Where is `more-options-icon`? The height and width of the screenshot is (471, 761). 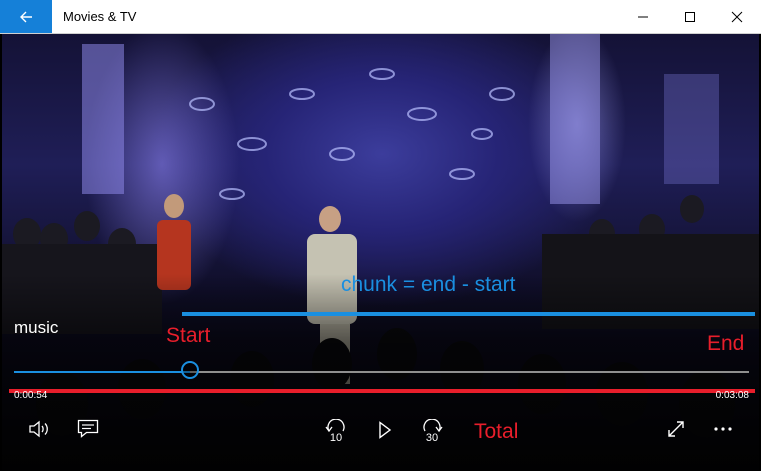
more-options-icon is located at coordinates (723, 429).